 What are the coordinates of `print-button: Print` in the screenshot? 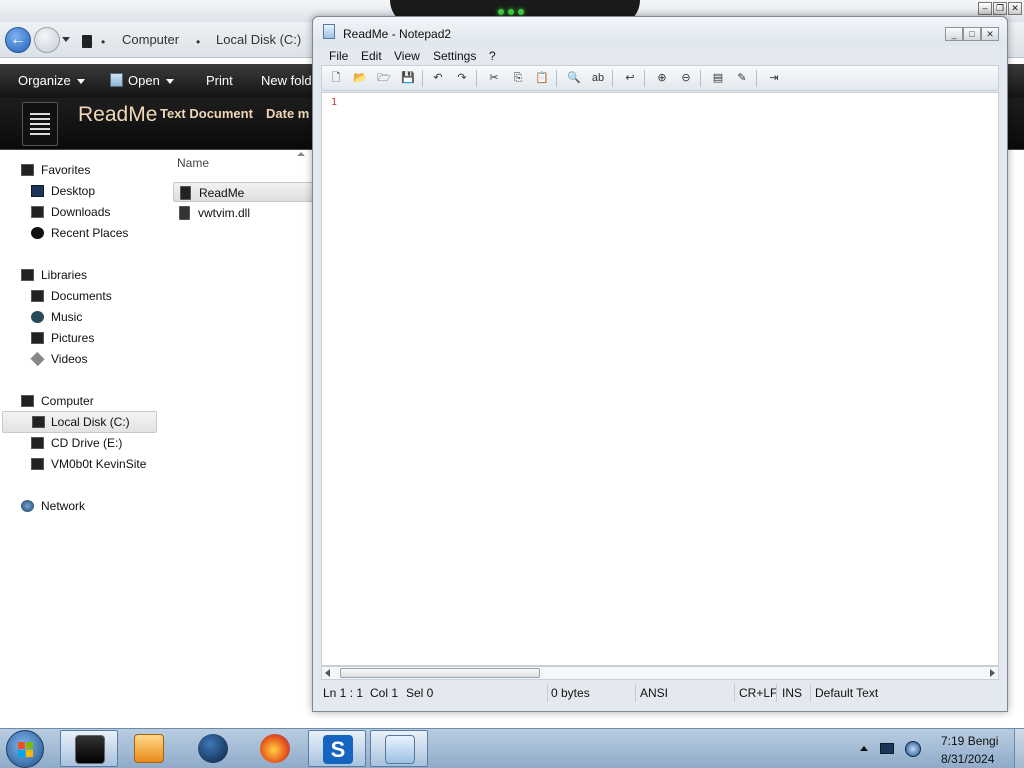 It's located at (219, 80).